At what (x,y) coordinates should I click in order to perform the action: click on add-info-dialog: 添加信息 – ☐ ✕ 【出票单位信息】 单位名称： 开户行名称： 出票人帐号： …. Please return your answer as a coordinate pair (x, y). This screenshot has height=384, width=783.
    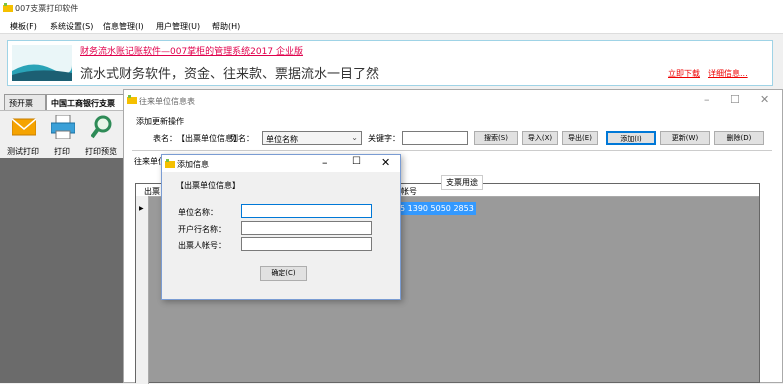
    Looking at the image, I should click on (281, 227).